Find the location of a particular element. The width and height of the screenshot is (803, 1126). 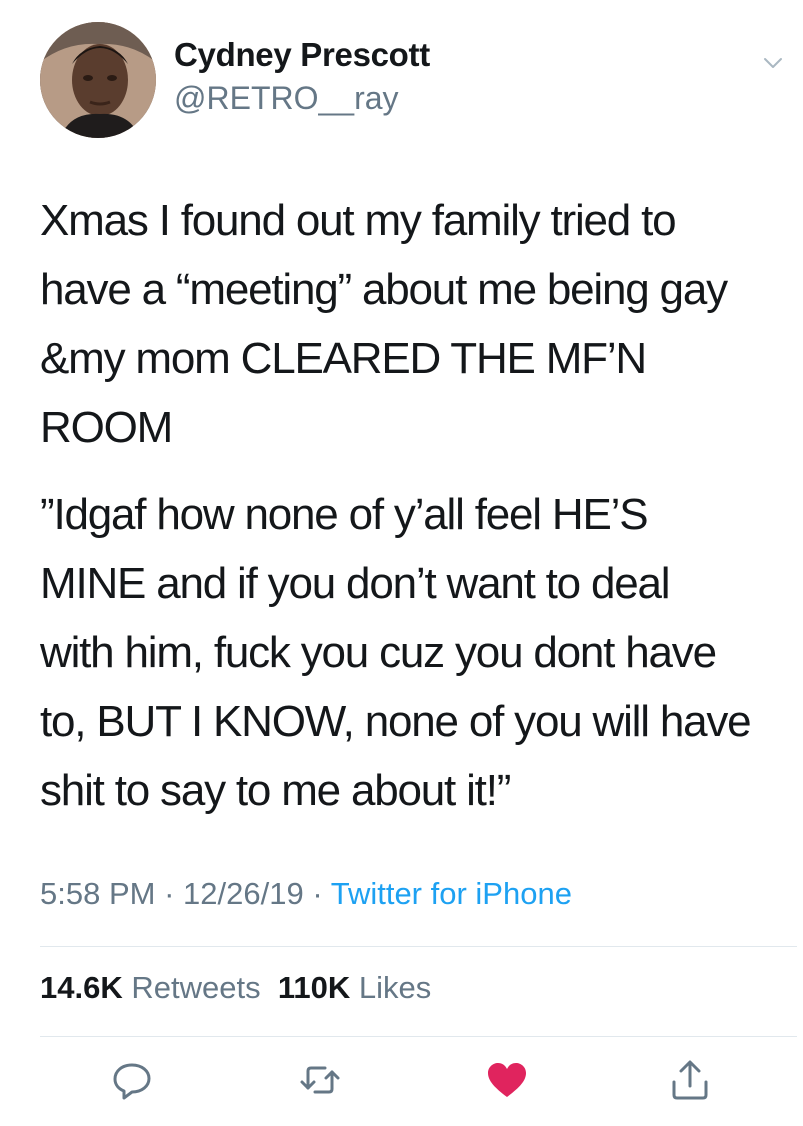

user-handle: @RETRO__ray is located at coordinates (286, 98).